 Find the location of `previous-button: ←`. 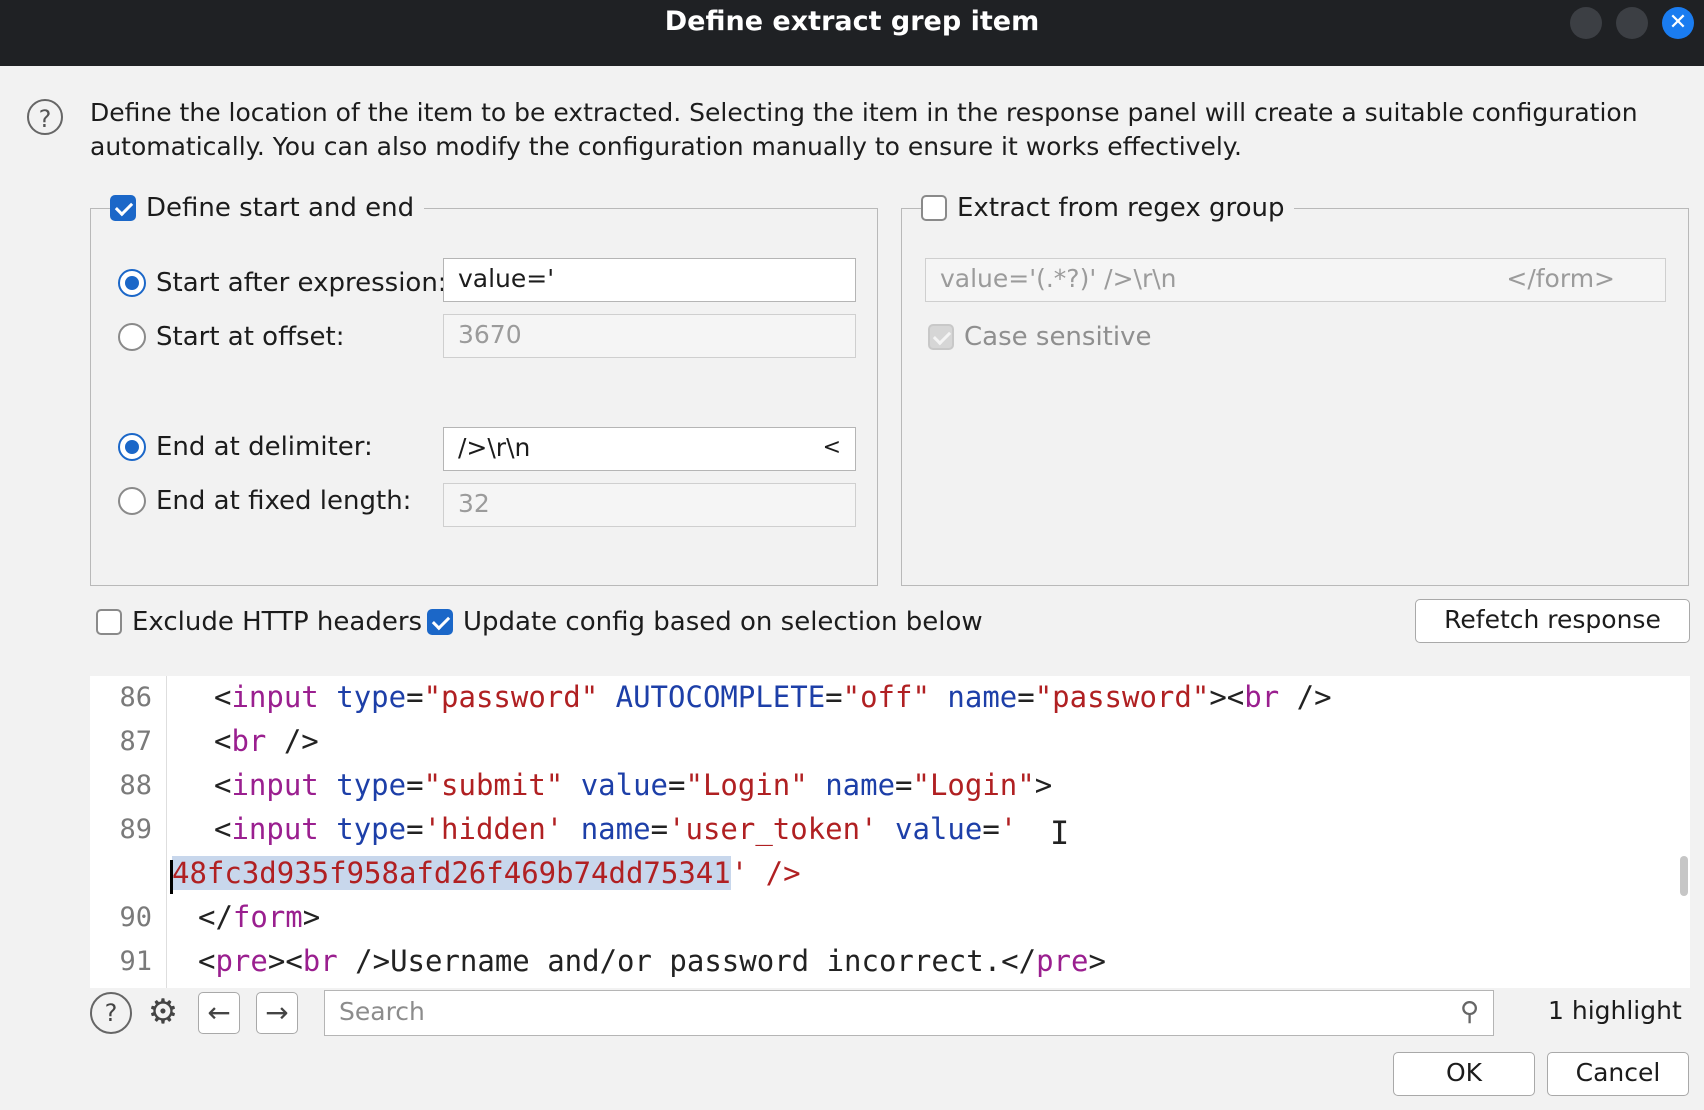

previous-button: ← is located at coordinates (219, 1013).